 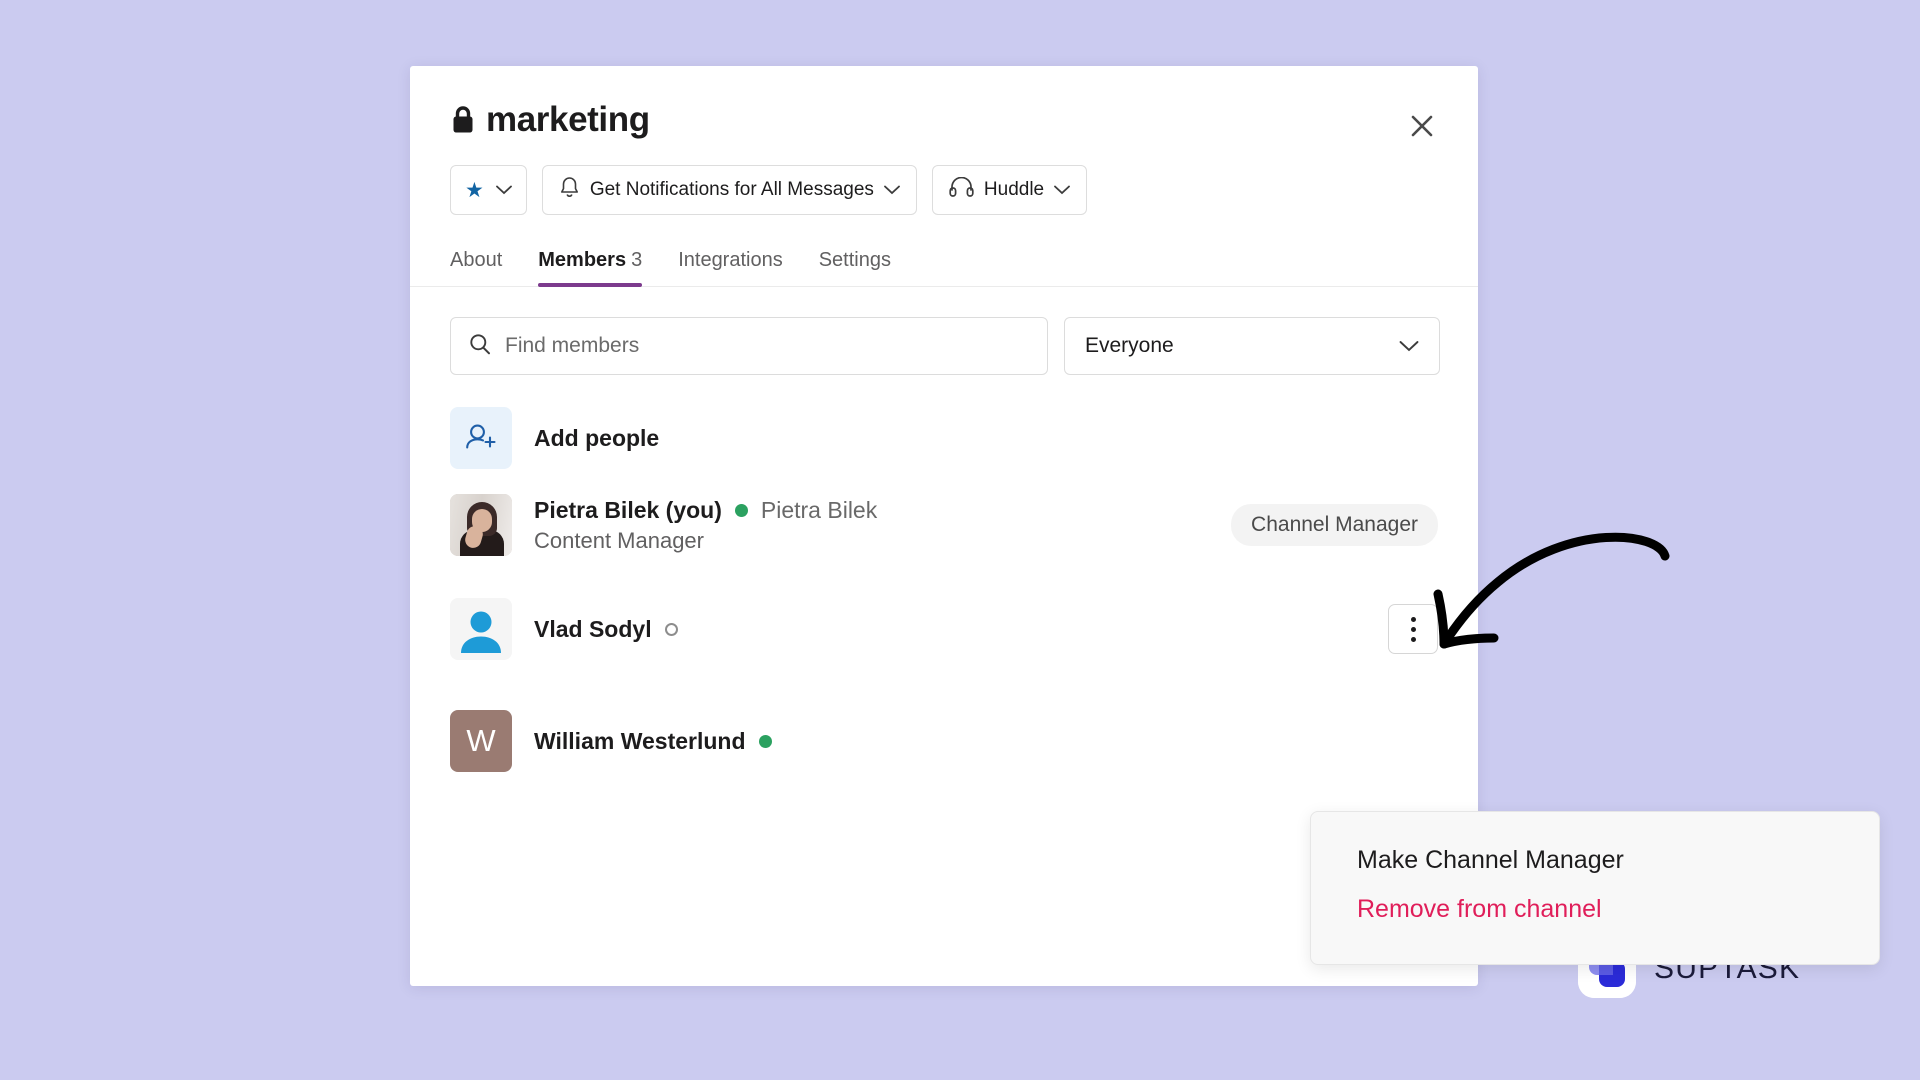 What do you see at coordinates (582, 260) in the screenshot?
I see `tab-members-label: Members` at bounding box center [582, 260].